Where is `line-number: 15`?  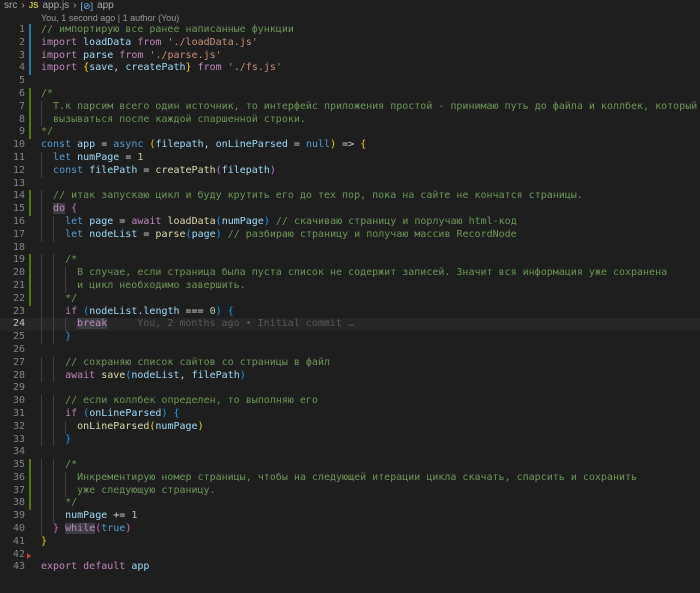 line-number: 15 is located at coordinates (12, 209).